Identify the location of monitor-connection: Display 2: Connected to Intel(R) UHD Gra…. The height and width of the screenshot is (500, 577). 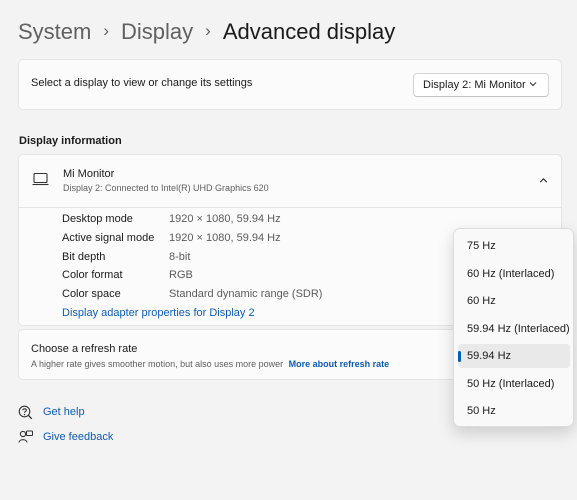
(166, 188).